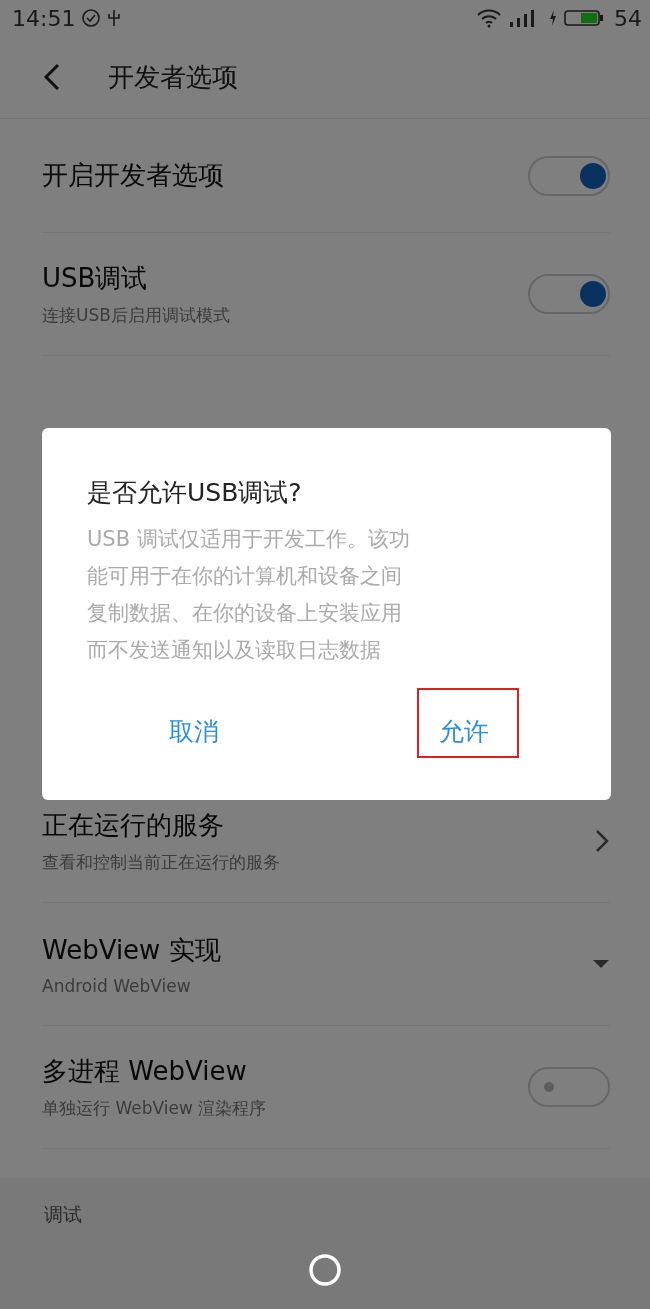 The width and height of the screenshot is (650, 1309). I want to click on section-header: 调试, so click(63, 1214).